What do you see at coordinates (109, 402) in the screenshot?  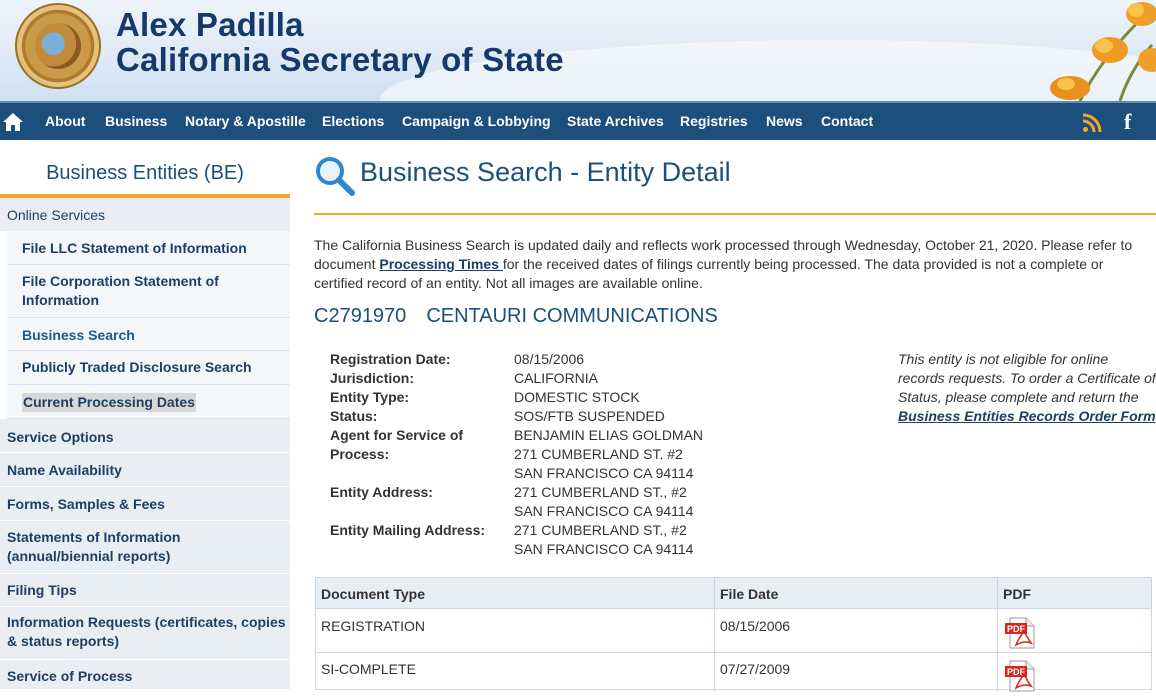 I see `sidebar-item-label: Current Processing Dates` at bounding box center [109, 402].